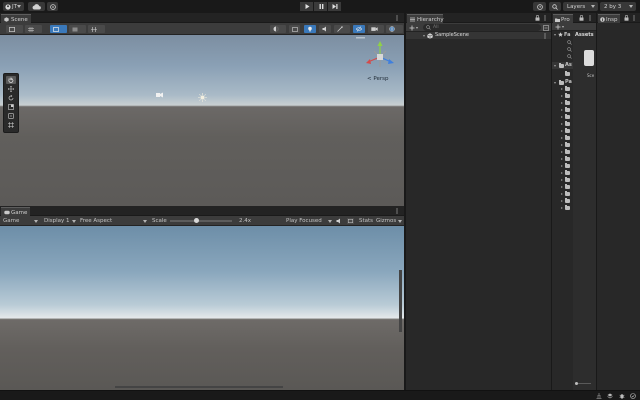 This screenshot has height=400, width=640. What do you see at coordinates (567, 73) in the screenshot?
I see `folder-icon` at bounding box center [567, 73].